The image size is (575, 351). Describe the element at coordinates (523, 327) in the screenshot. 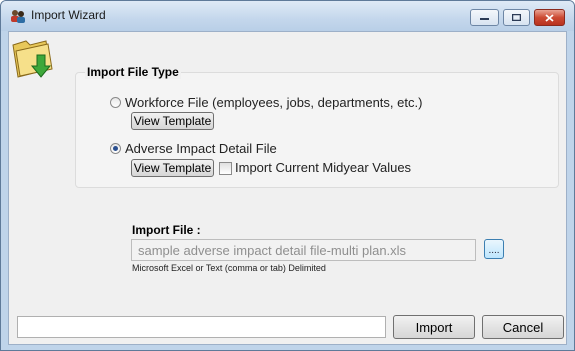

I see `cancel-button: Cancel` at that location.